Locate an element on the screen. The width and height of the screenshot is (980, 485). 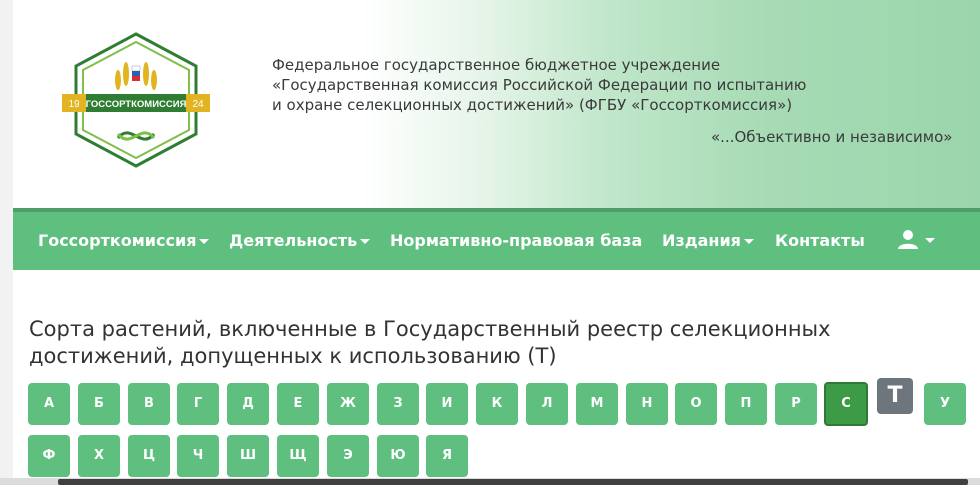
nav-legal-base: Нормативно-правовая база is located at coordinates (516, 241).